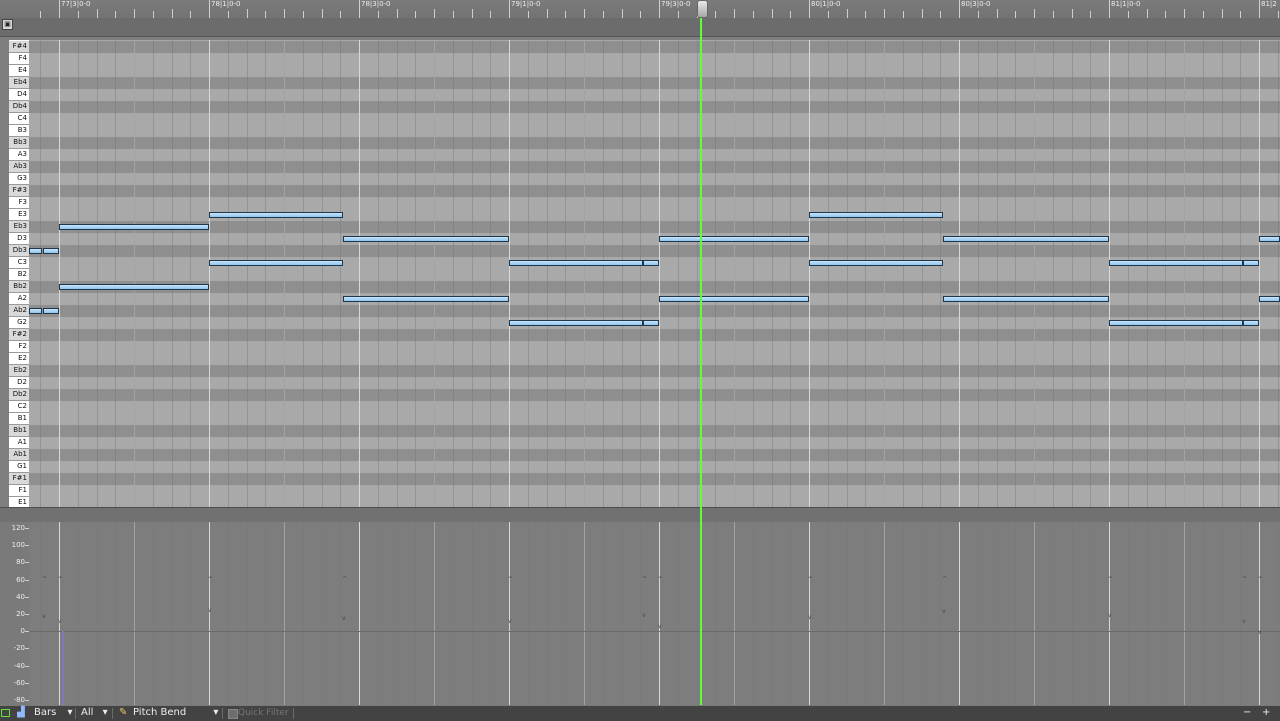 The height and width of the screenshot is (721, 1280). What do you see at coordinates (7, 24) in the screenshot?
I see `zoom-fit-button: ▣` at bounding box center [7, 24].